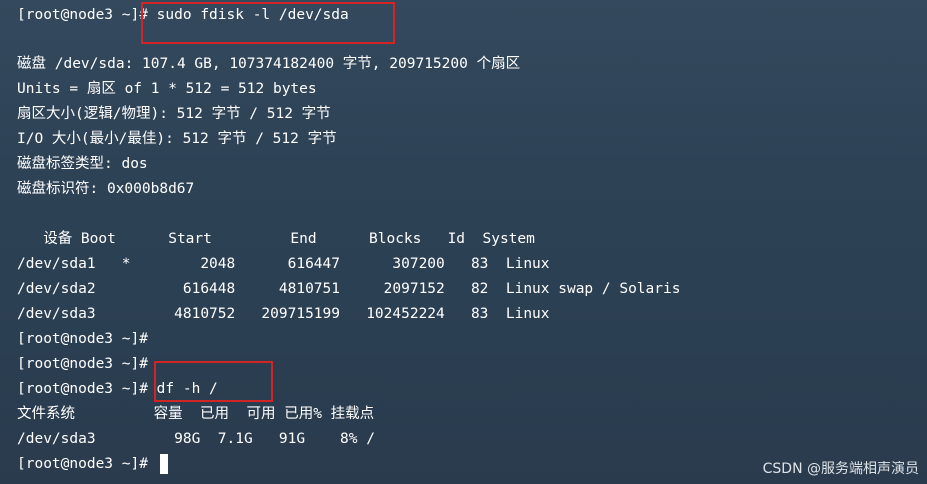 This screenshot has height=484, width=927. Describe the element at coordinates (174, 114) in the screenshot. I see `terminal-line: 扇区大小(逻辑/物理): 512 字节 / 512 字节` at that location.